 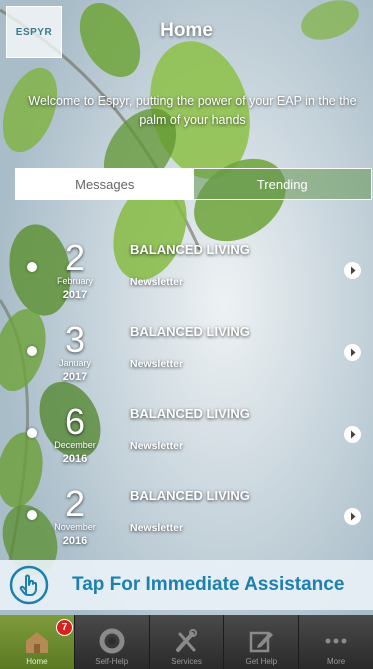 I want to click on date-year: 2016, so click(x=75, y=541).